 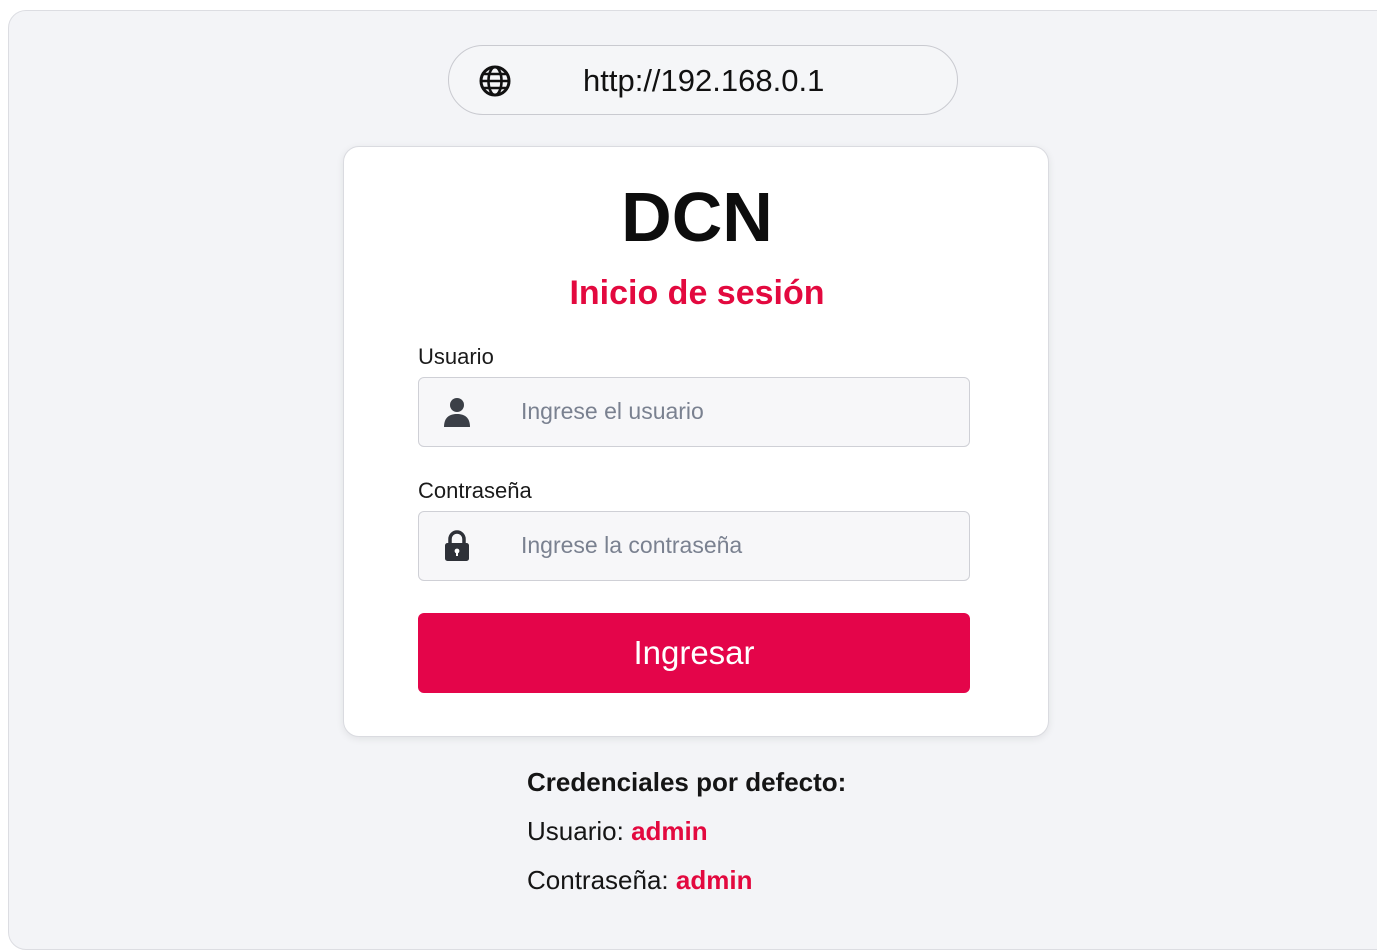 What do you see at coordinates (687, 782) in the screenshot?
I see `default-credentials-title: Credenciales por defecto:` at bounding box center [687, 782].